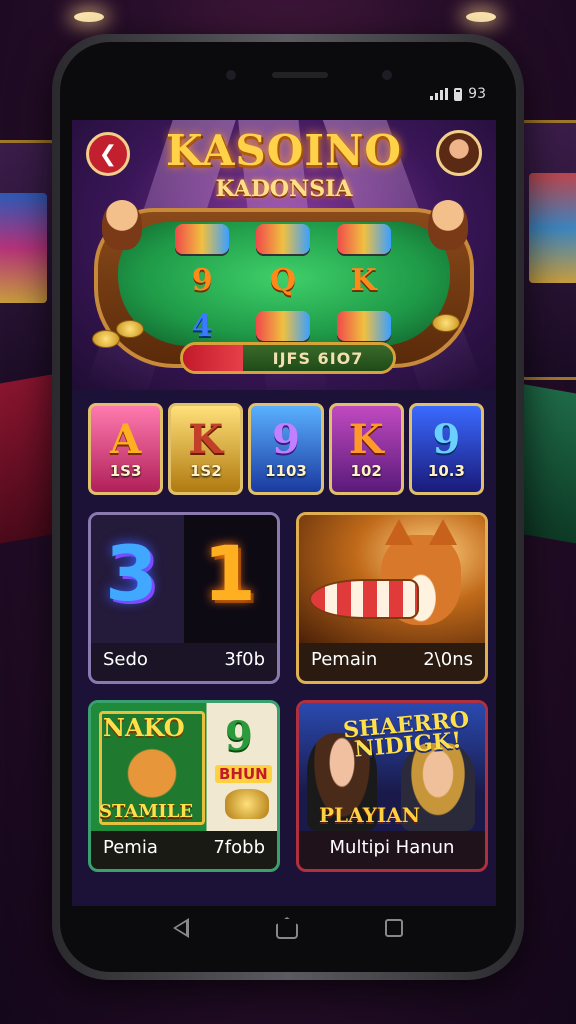 The height and width of the screenshot is (1024, 576). I want to click on game-name: Multipi Hanun, so click(392, 847).